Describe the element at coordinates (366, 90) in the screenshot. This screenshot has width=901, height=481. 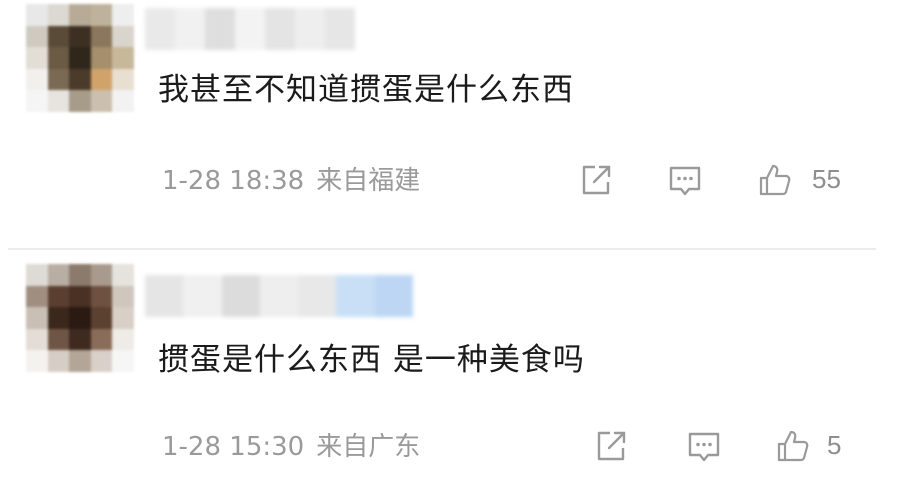
I see `comment-text: 我甚至不知道掼蛋是什么东西` at that location.